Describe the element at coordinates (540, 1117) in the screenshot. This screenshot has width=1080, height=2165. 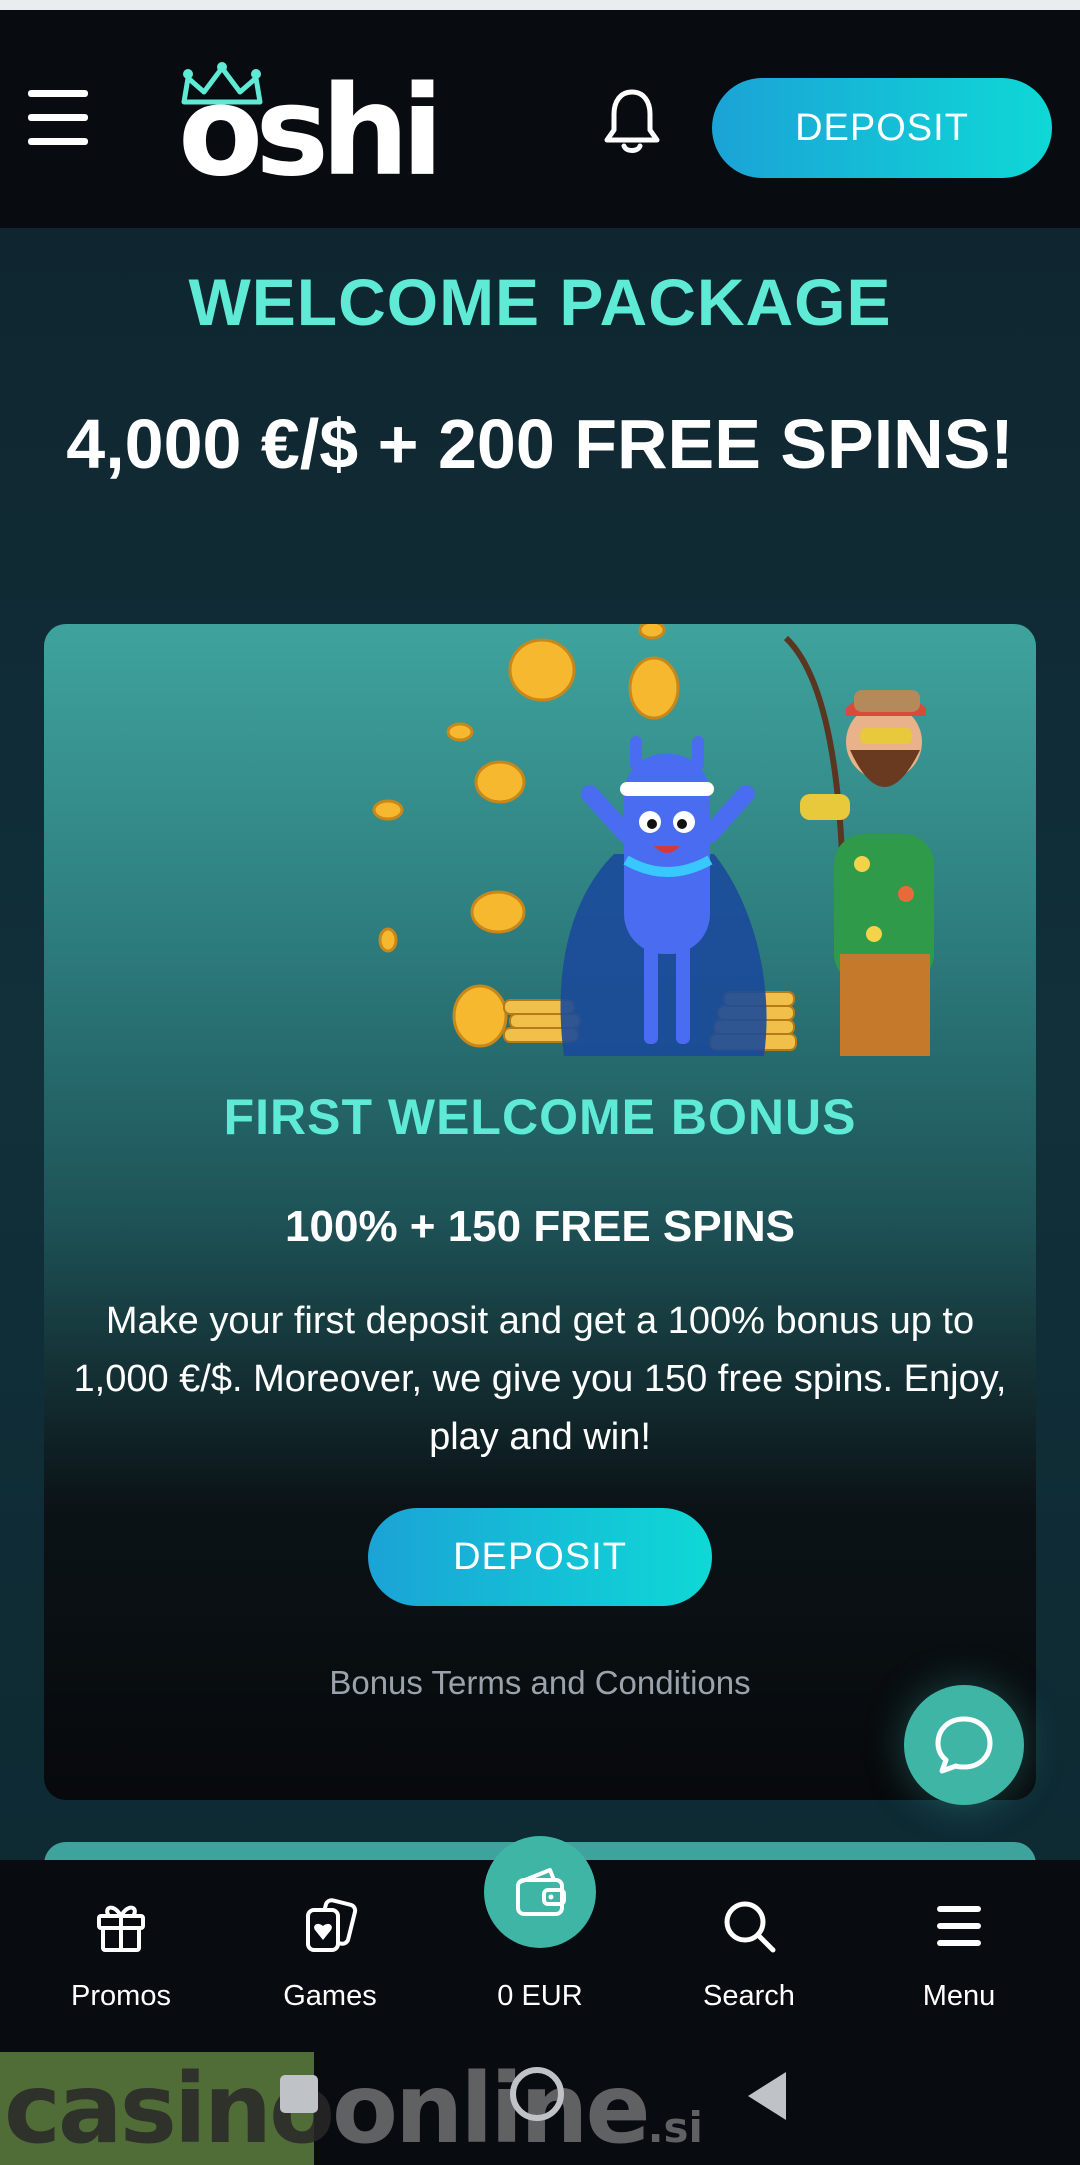
I see `bonus-title: FIRST WELCOME BONUS` at that location.